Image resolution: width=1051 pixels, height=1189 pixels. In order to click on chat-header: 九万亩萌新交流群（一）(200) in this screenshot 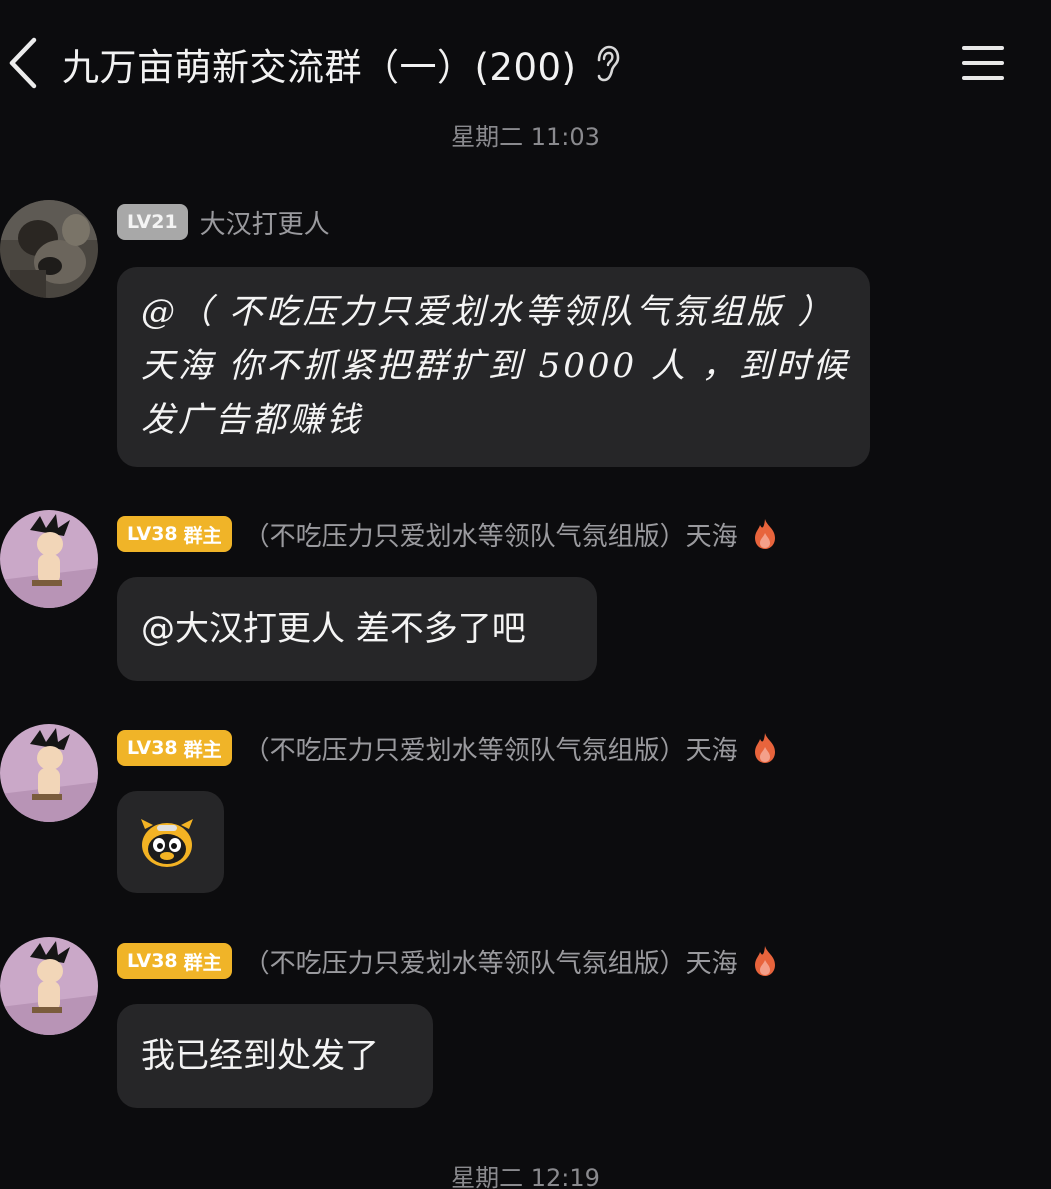, I will do `click(525, 60)`.